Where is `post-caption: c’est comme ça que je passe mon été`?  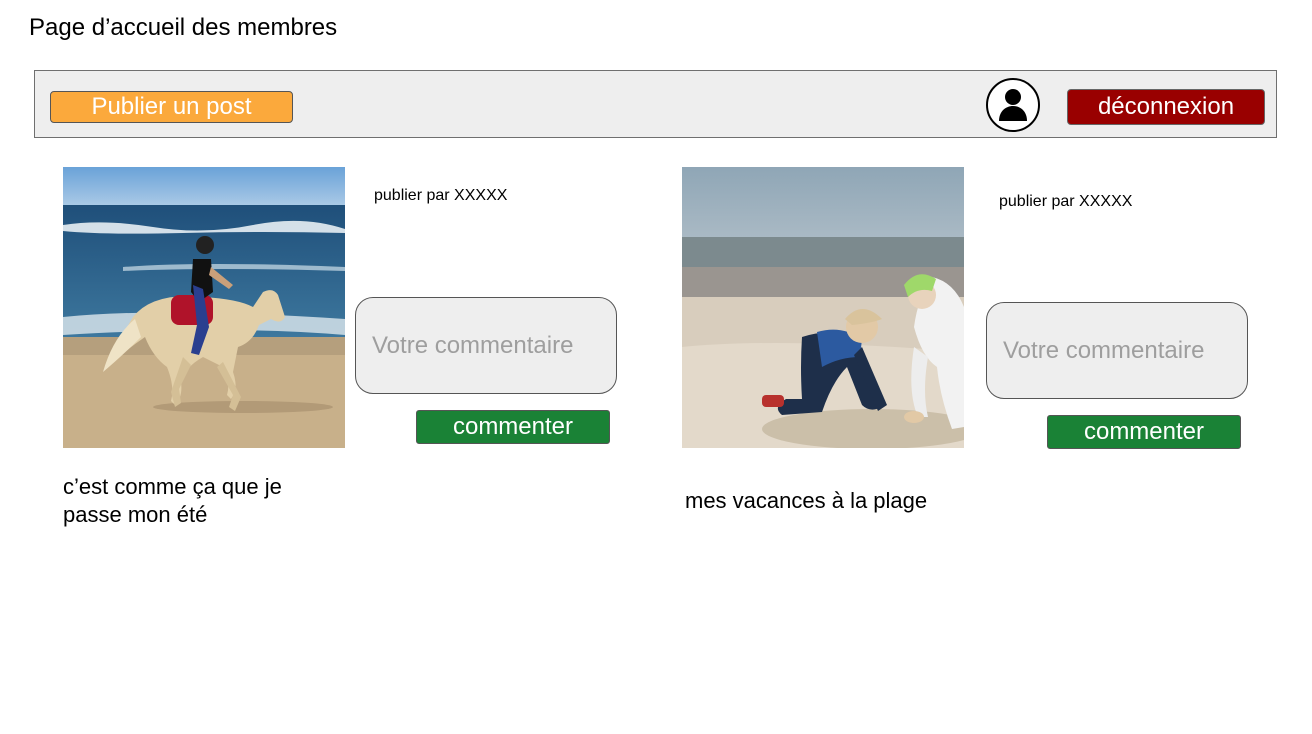 post-caption: c’est comme ça que je passe mon été is located at coordinates (172, 500).